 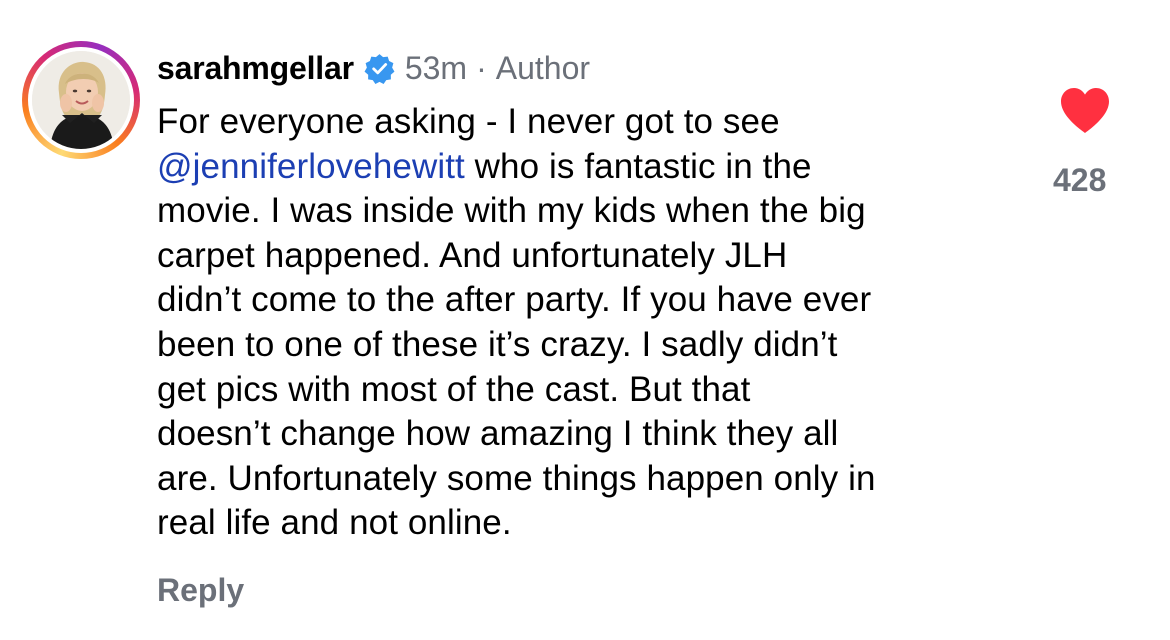 I want to click on avatar-story-ring, so click(x=81, y=100).